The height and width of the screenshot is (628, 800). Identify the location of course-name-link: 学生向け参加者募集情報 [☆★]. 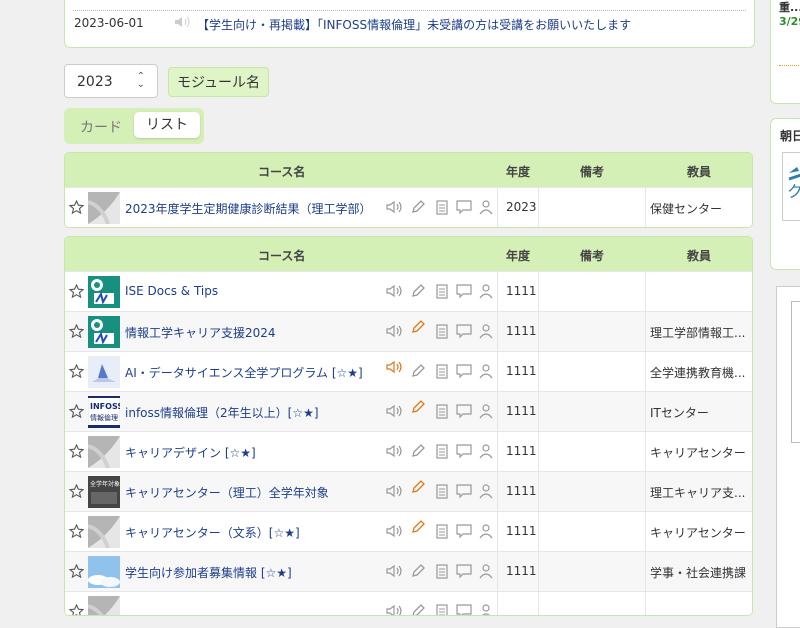
(208, 572).